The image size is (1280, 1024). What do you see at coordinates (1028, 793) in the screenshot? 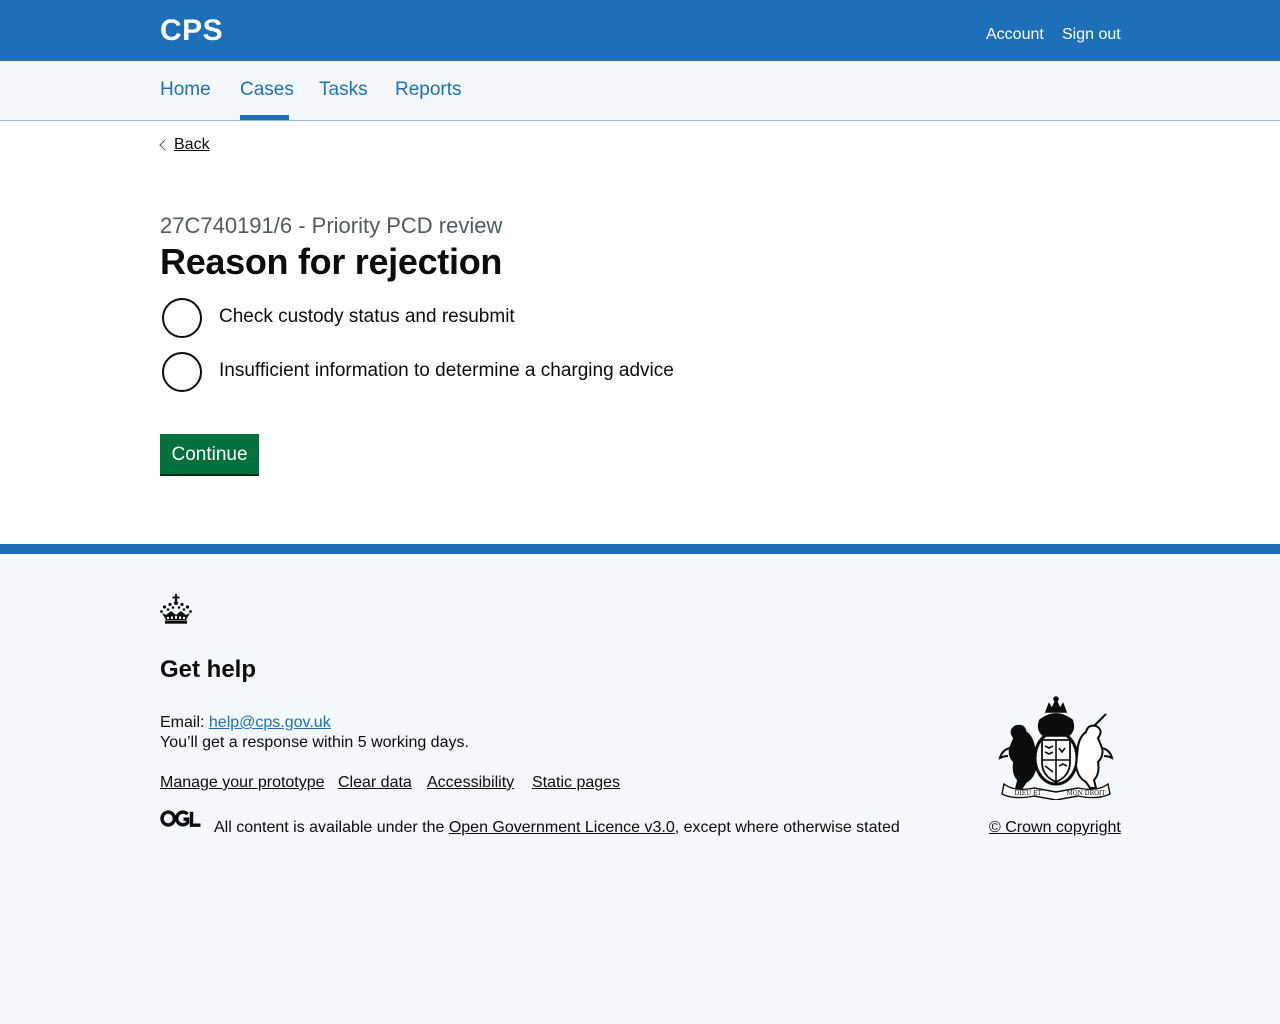
I see `crest-motto-left: DIEU ET` at bounding box center [1028, 793].